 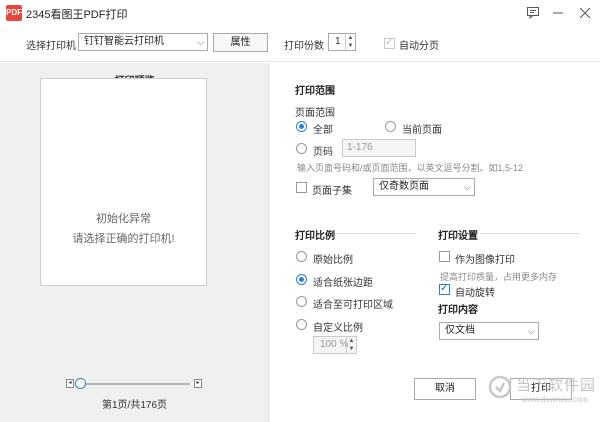 I want to click on collate-checkbox, so click(x=389, y=43).